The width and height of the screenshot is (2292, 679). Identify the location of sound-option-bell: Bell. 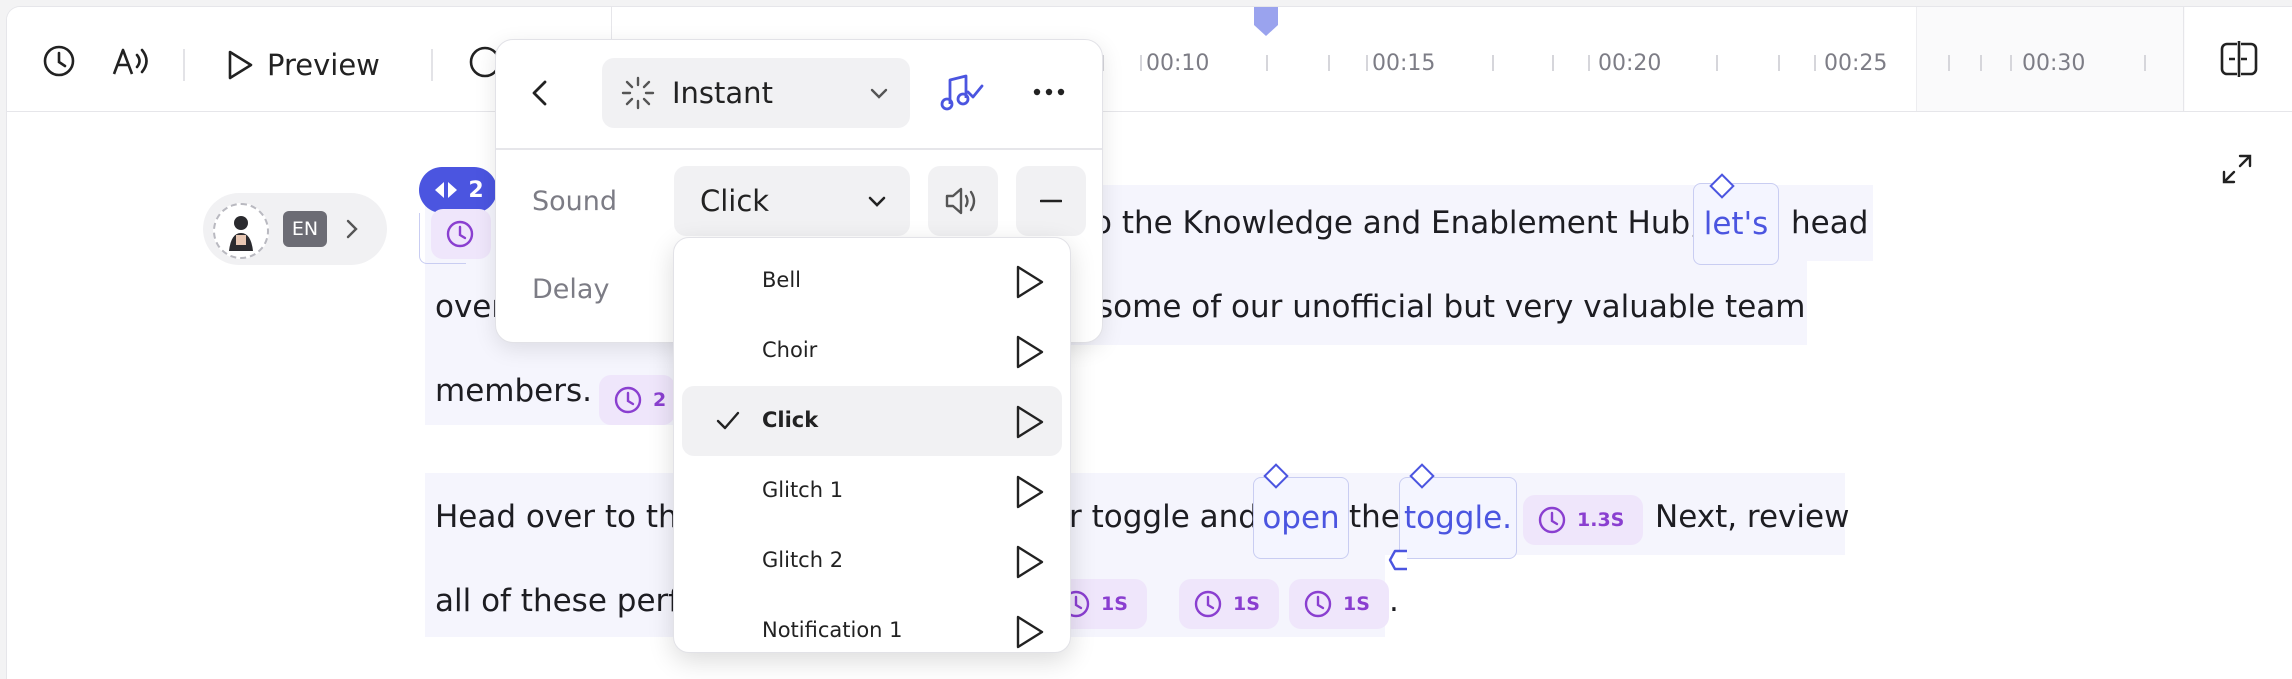
(872, 281).